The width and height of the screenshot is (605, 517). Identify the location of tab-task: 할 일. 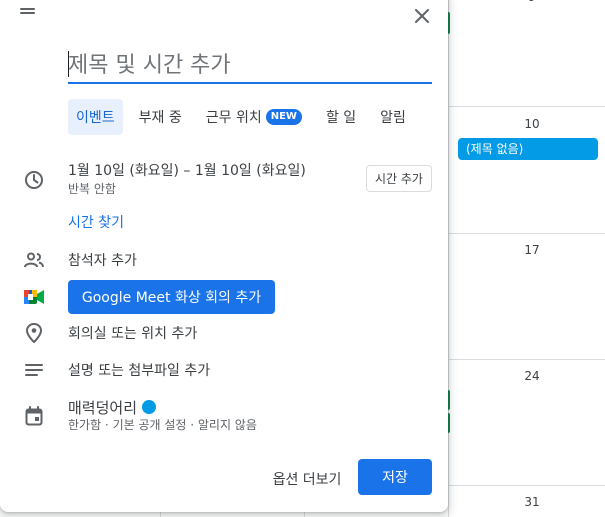
(341, 117).